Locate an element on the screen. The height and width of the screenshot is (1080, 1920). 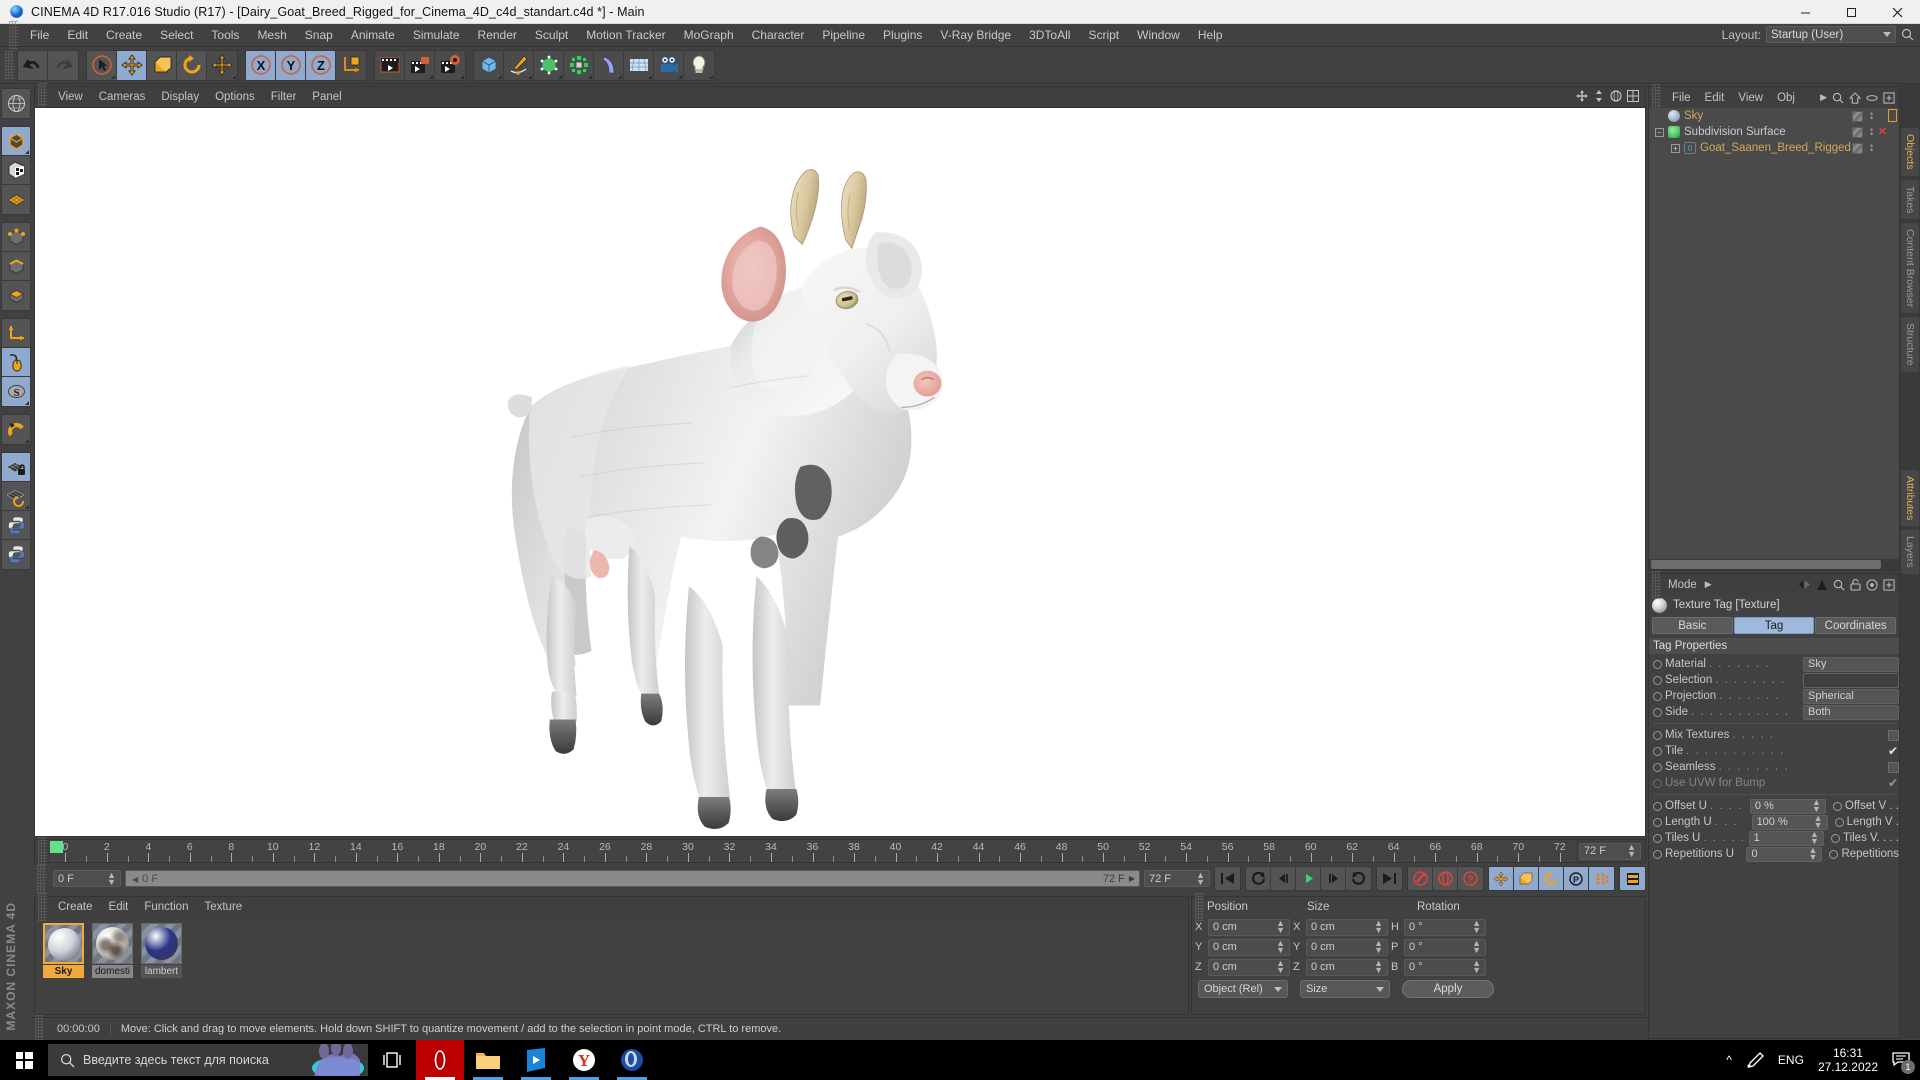
object-name: Goat_Saanen_Breed_Rigged is located at coordinates (1775, 148).